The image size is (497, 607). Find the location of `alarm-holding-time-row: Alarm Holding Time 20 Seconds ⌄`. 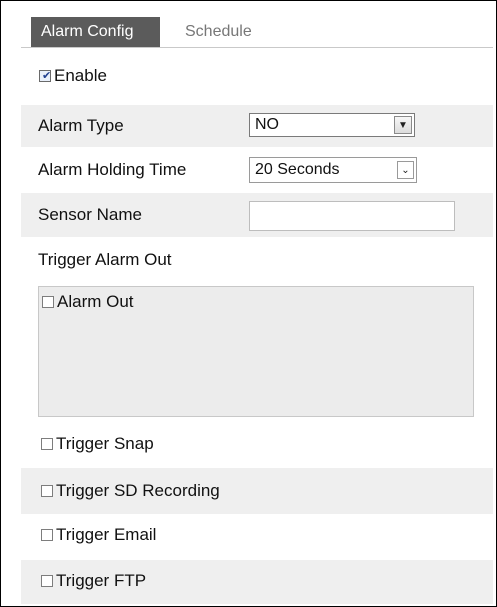

alarm-holding-time-row: Alarm Holding Time 20 Seconds ⌄ is located at coordinates (257, 170).